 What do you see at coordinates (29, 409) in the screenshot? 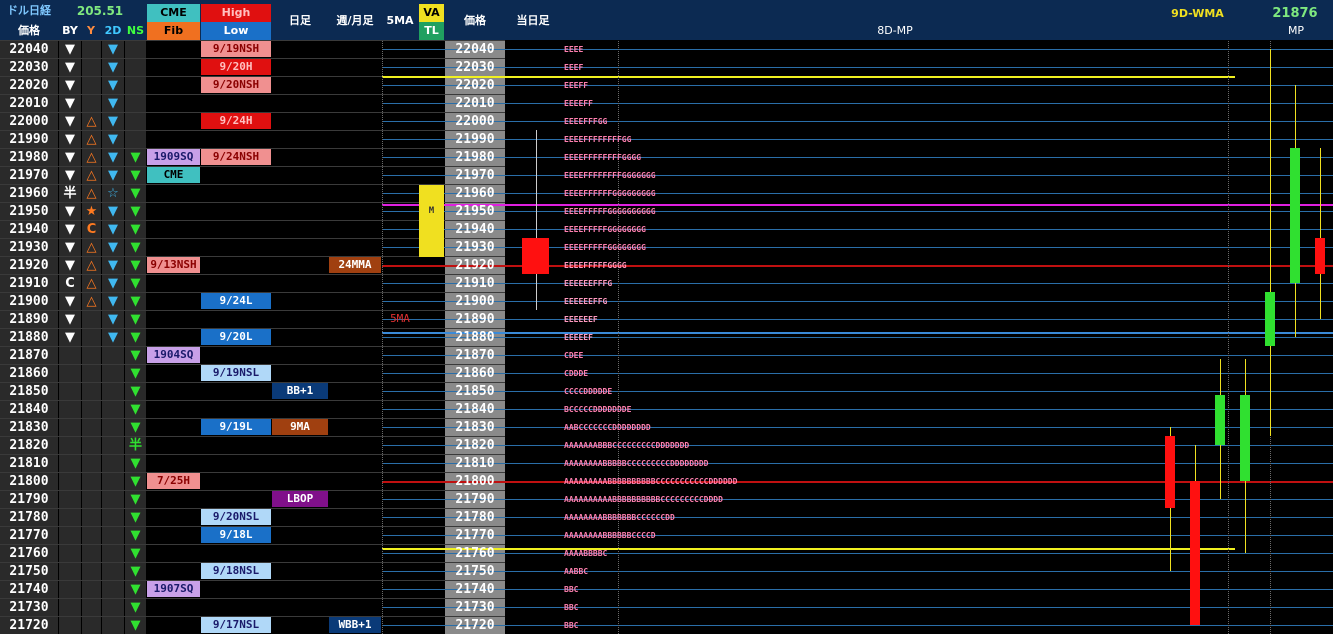
I see `price-cell: 21840` at bounding box center [29, 409].